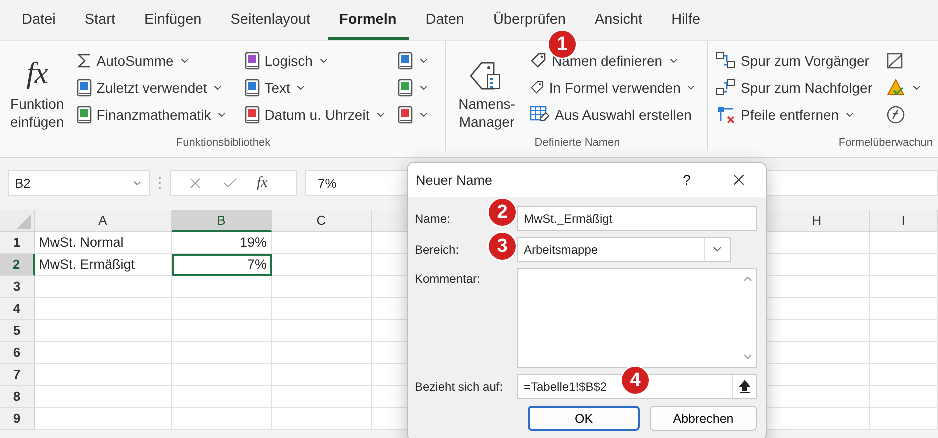 The height and width of the screenshot is (438, 938). Describe the element at coordinates (316, 60) in the screenshot. I see `ribbon-button: Logisch` at that location.